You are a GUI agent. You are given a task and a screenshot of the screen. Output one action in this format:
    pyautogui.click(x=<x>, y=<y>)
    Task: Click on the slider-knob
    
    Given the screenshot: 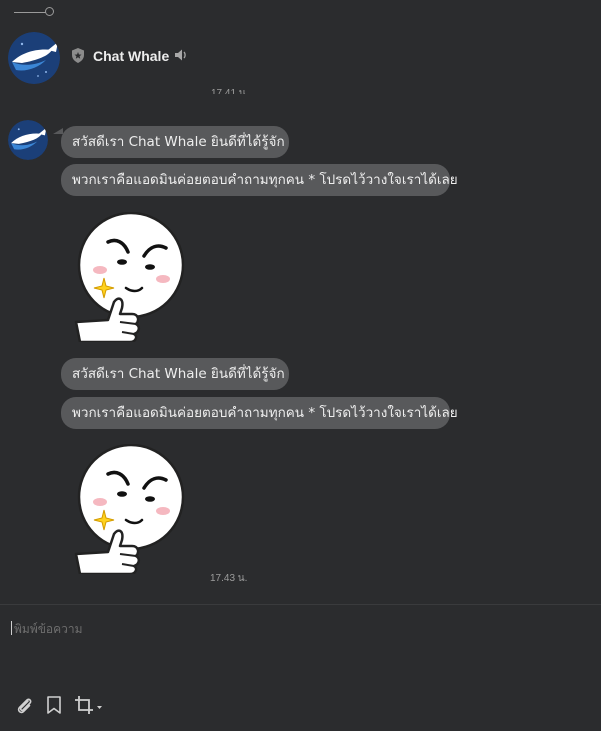 What is the action you would take?
    pyautogui.click(x=49, y=11)
    